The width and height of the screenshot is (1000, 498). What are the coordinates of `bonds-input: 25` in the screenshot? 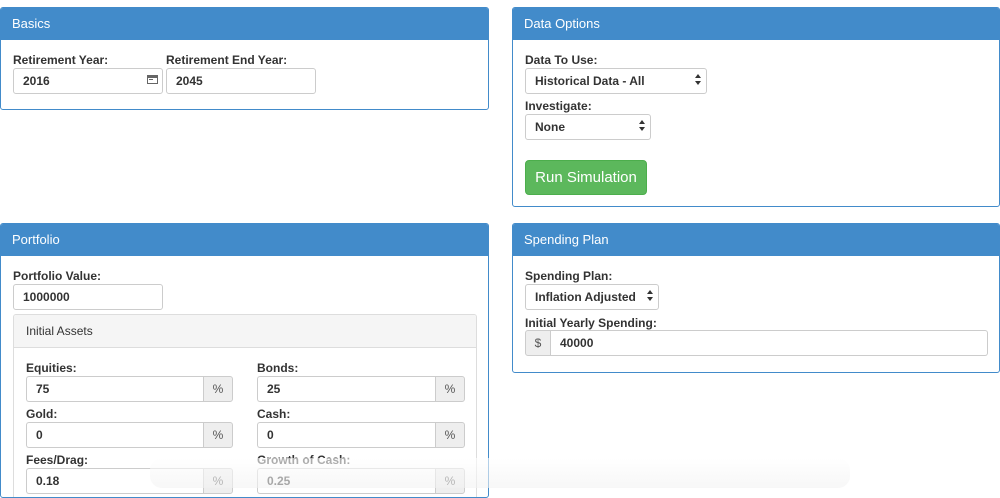 It's located at (346, 389).